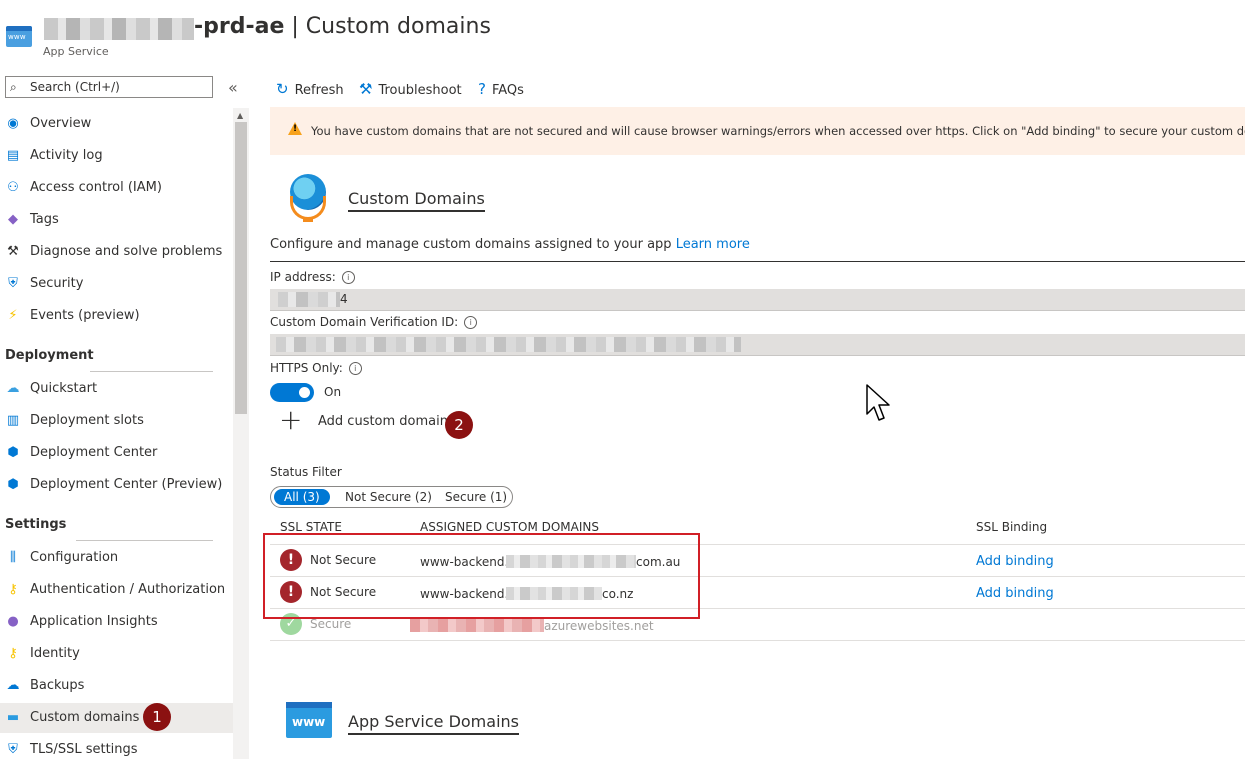 The image size is (1245, 765). What do you see at coordinates (233, 87) in the screenshot?
I see `collapse-sidebar-button: «` at bounding box center [233, 87].